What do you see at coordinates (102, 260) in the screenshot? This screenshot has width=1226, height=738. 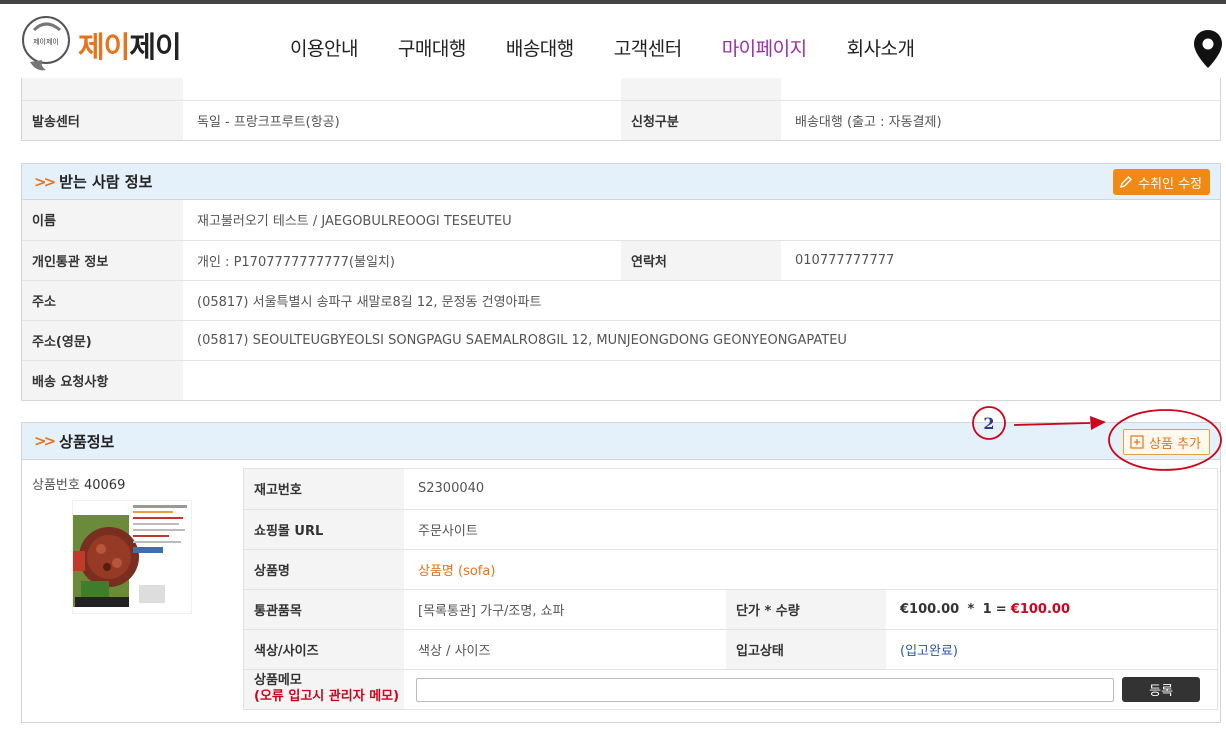 I see `customs-label: 개인통관 정보` at bounding box center [102, 260].